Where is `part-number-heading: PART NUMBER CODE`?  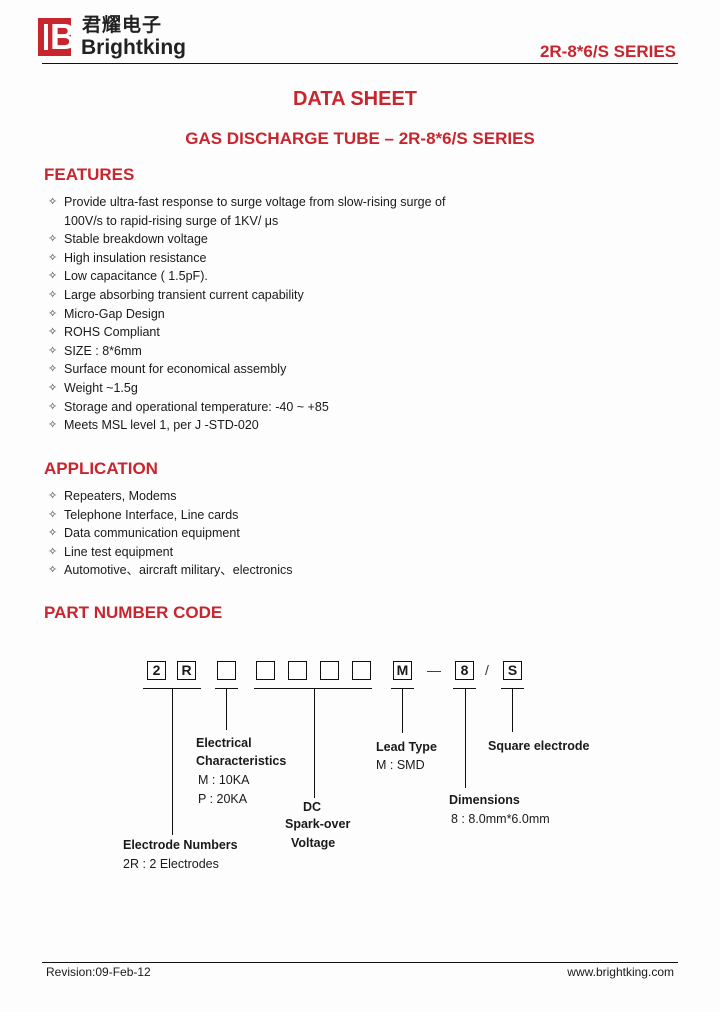
part-number-heading: PART NUMBER CODE is located at coordinates (133, 612).